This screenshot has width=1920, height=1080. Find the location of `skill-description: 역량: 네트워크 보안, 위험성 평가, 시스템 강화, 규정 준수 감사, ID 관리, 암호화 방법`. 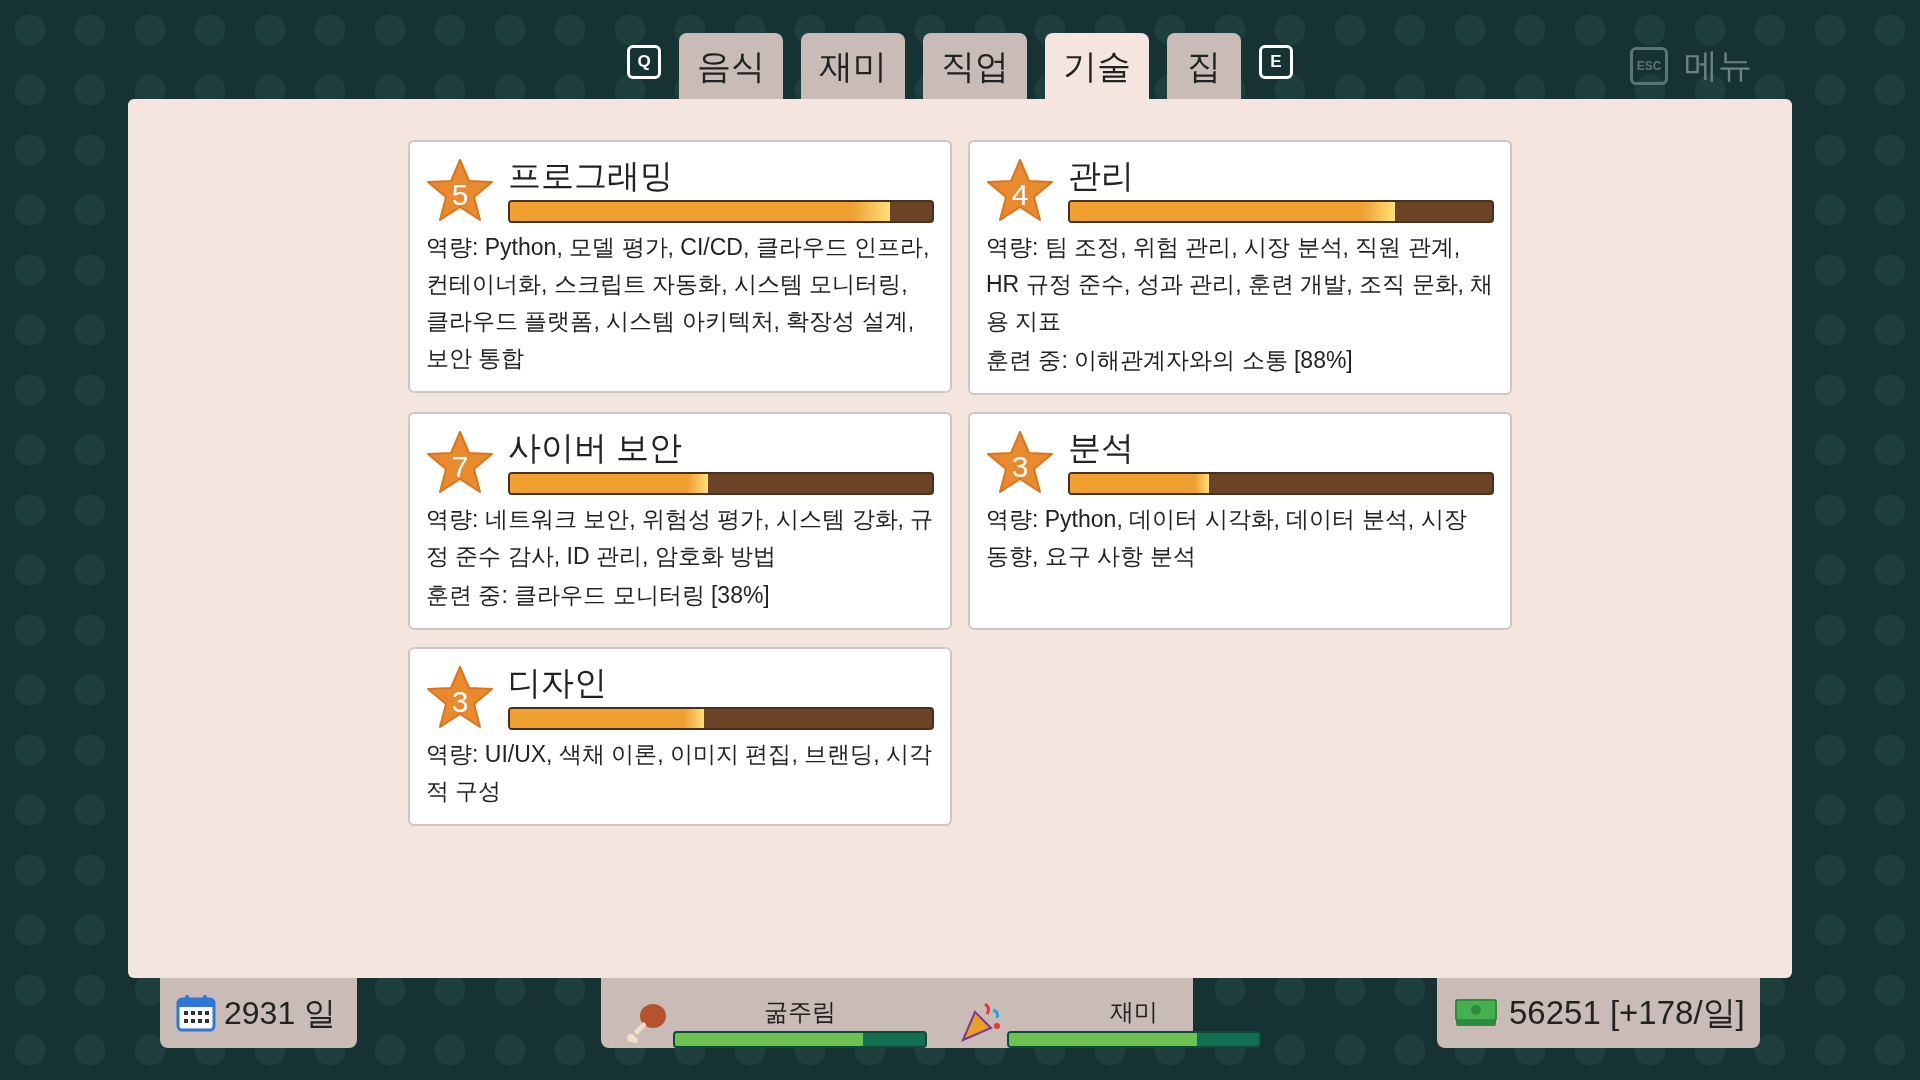

skill-description: 역량: 네트워크 보안, 위험성 평가, 시스템 강화, 규정 준수 감사, ID 관리, 암호화 방법 is located at coordinates (680, 538).